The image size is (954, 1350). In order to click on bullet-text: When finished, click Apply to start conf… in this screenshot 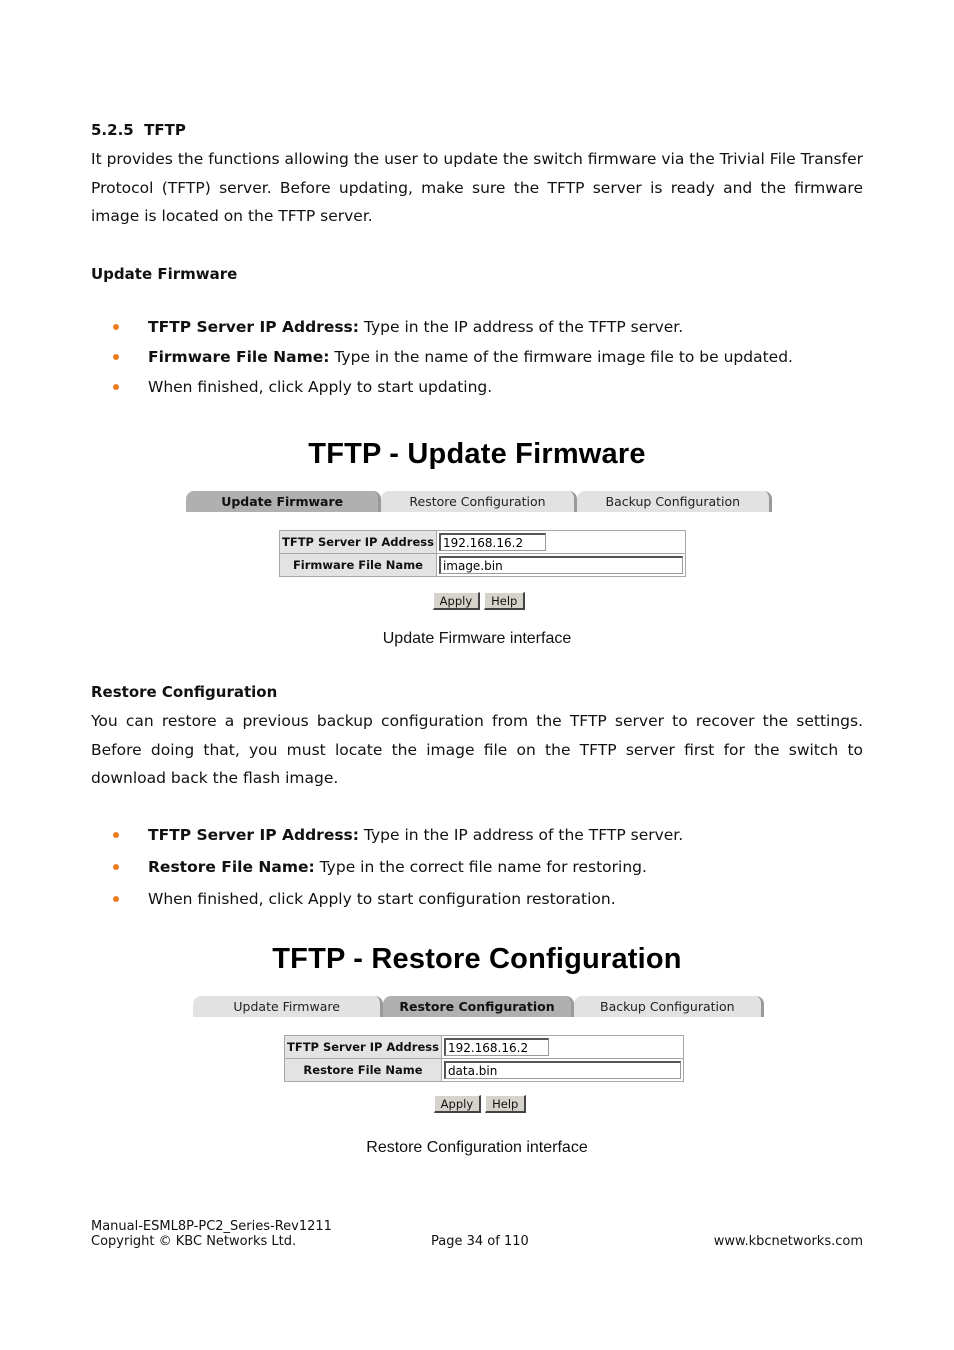, I will do `click(382, 899)`.